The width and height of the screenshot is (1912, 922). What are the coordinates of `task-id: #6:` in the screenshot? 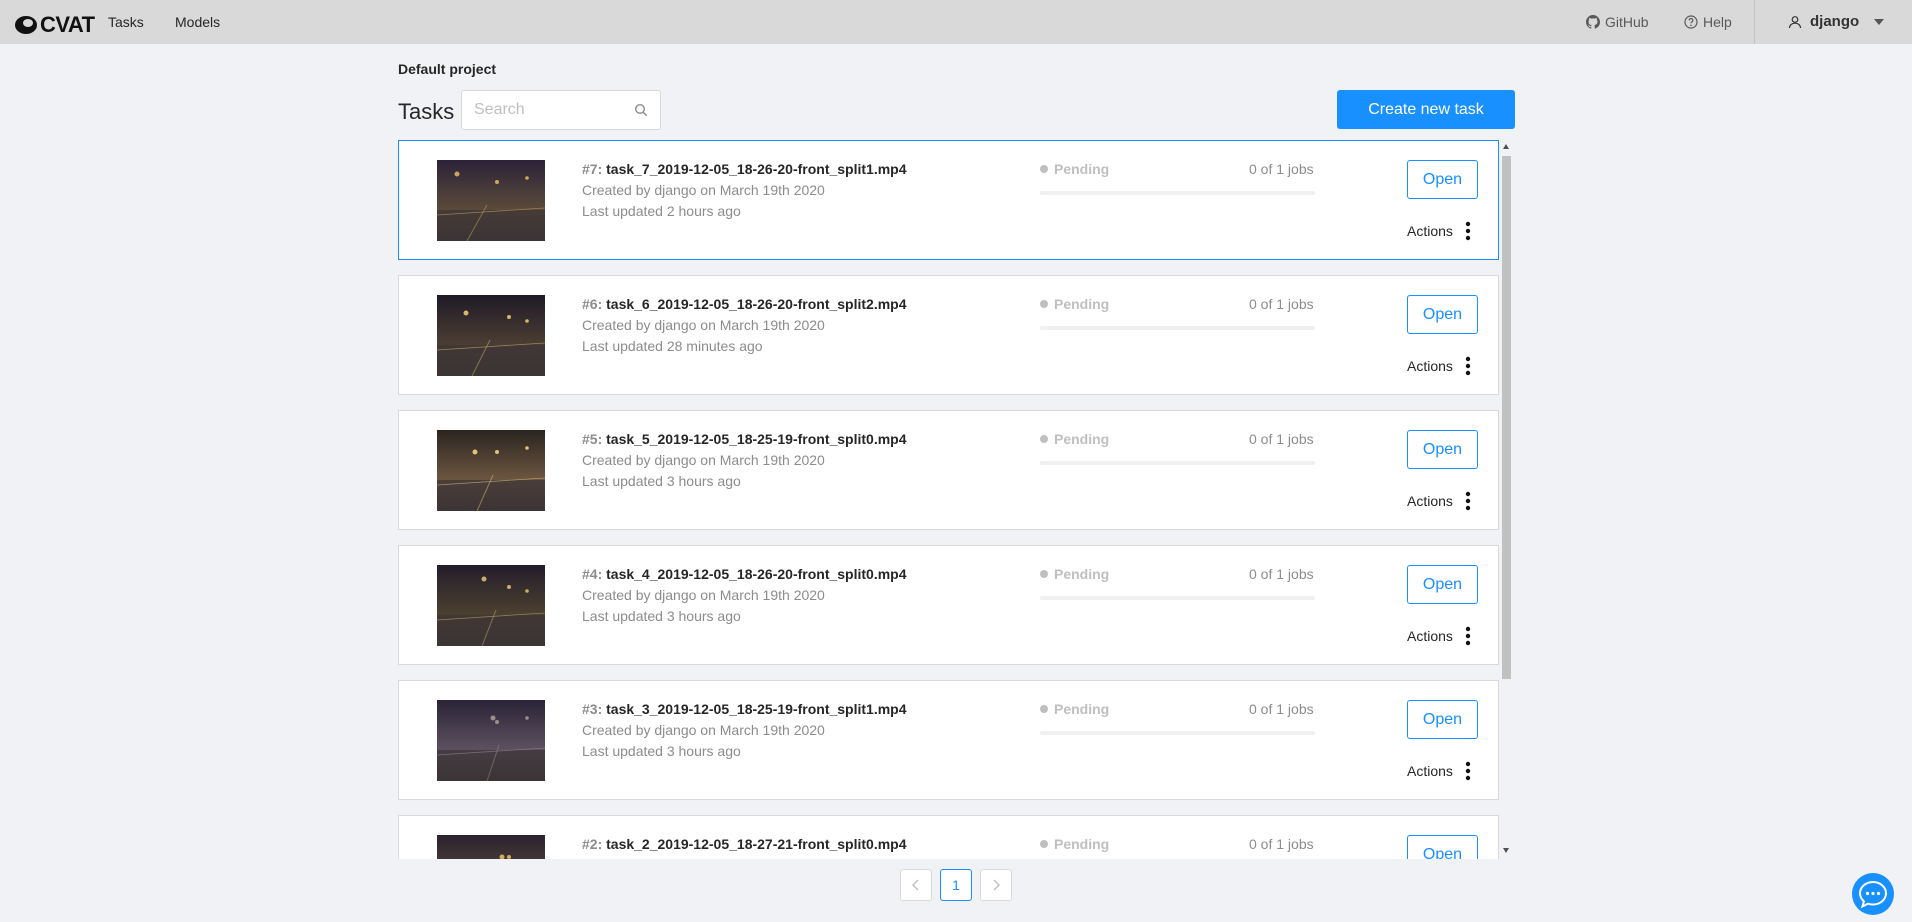 It's located at (592, 304).